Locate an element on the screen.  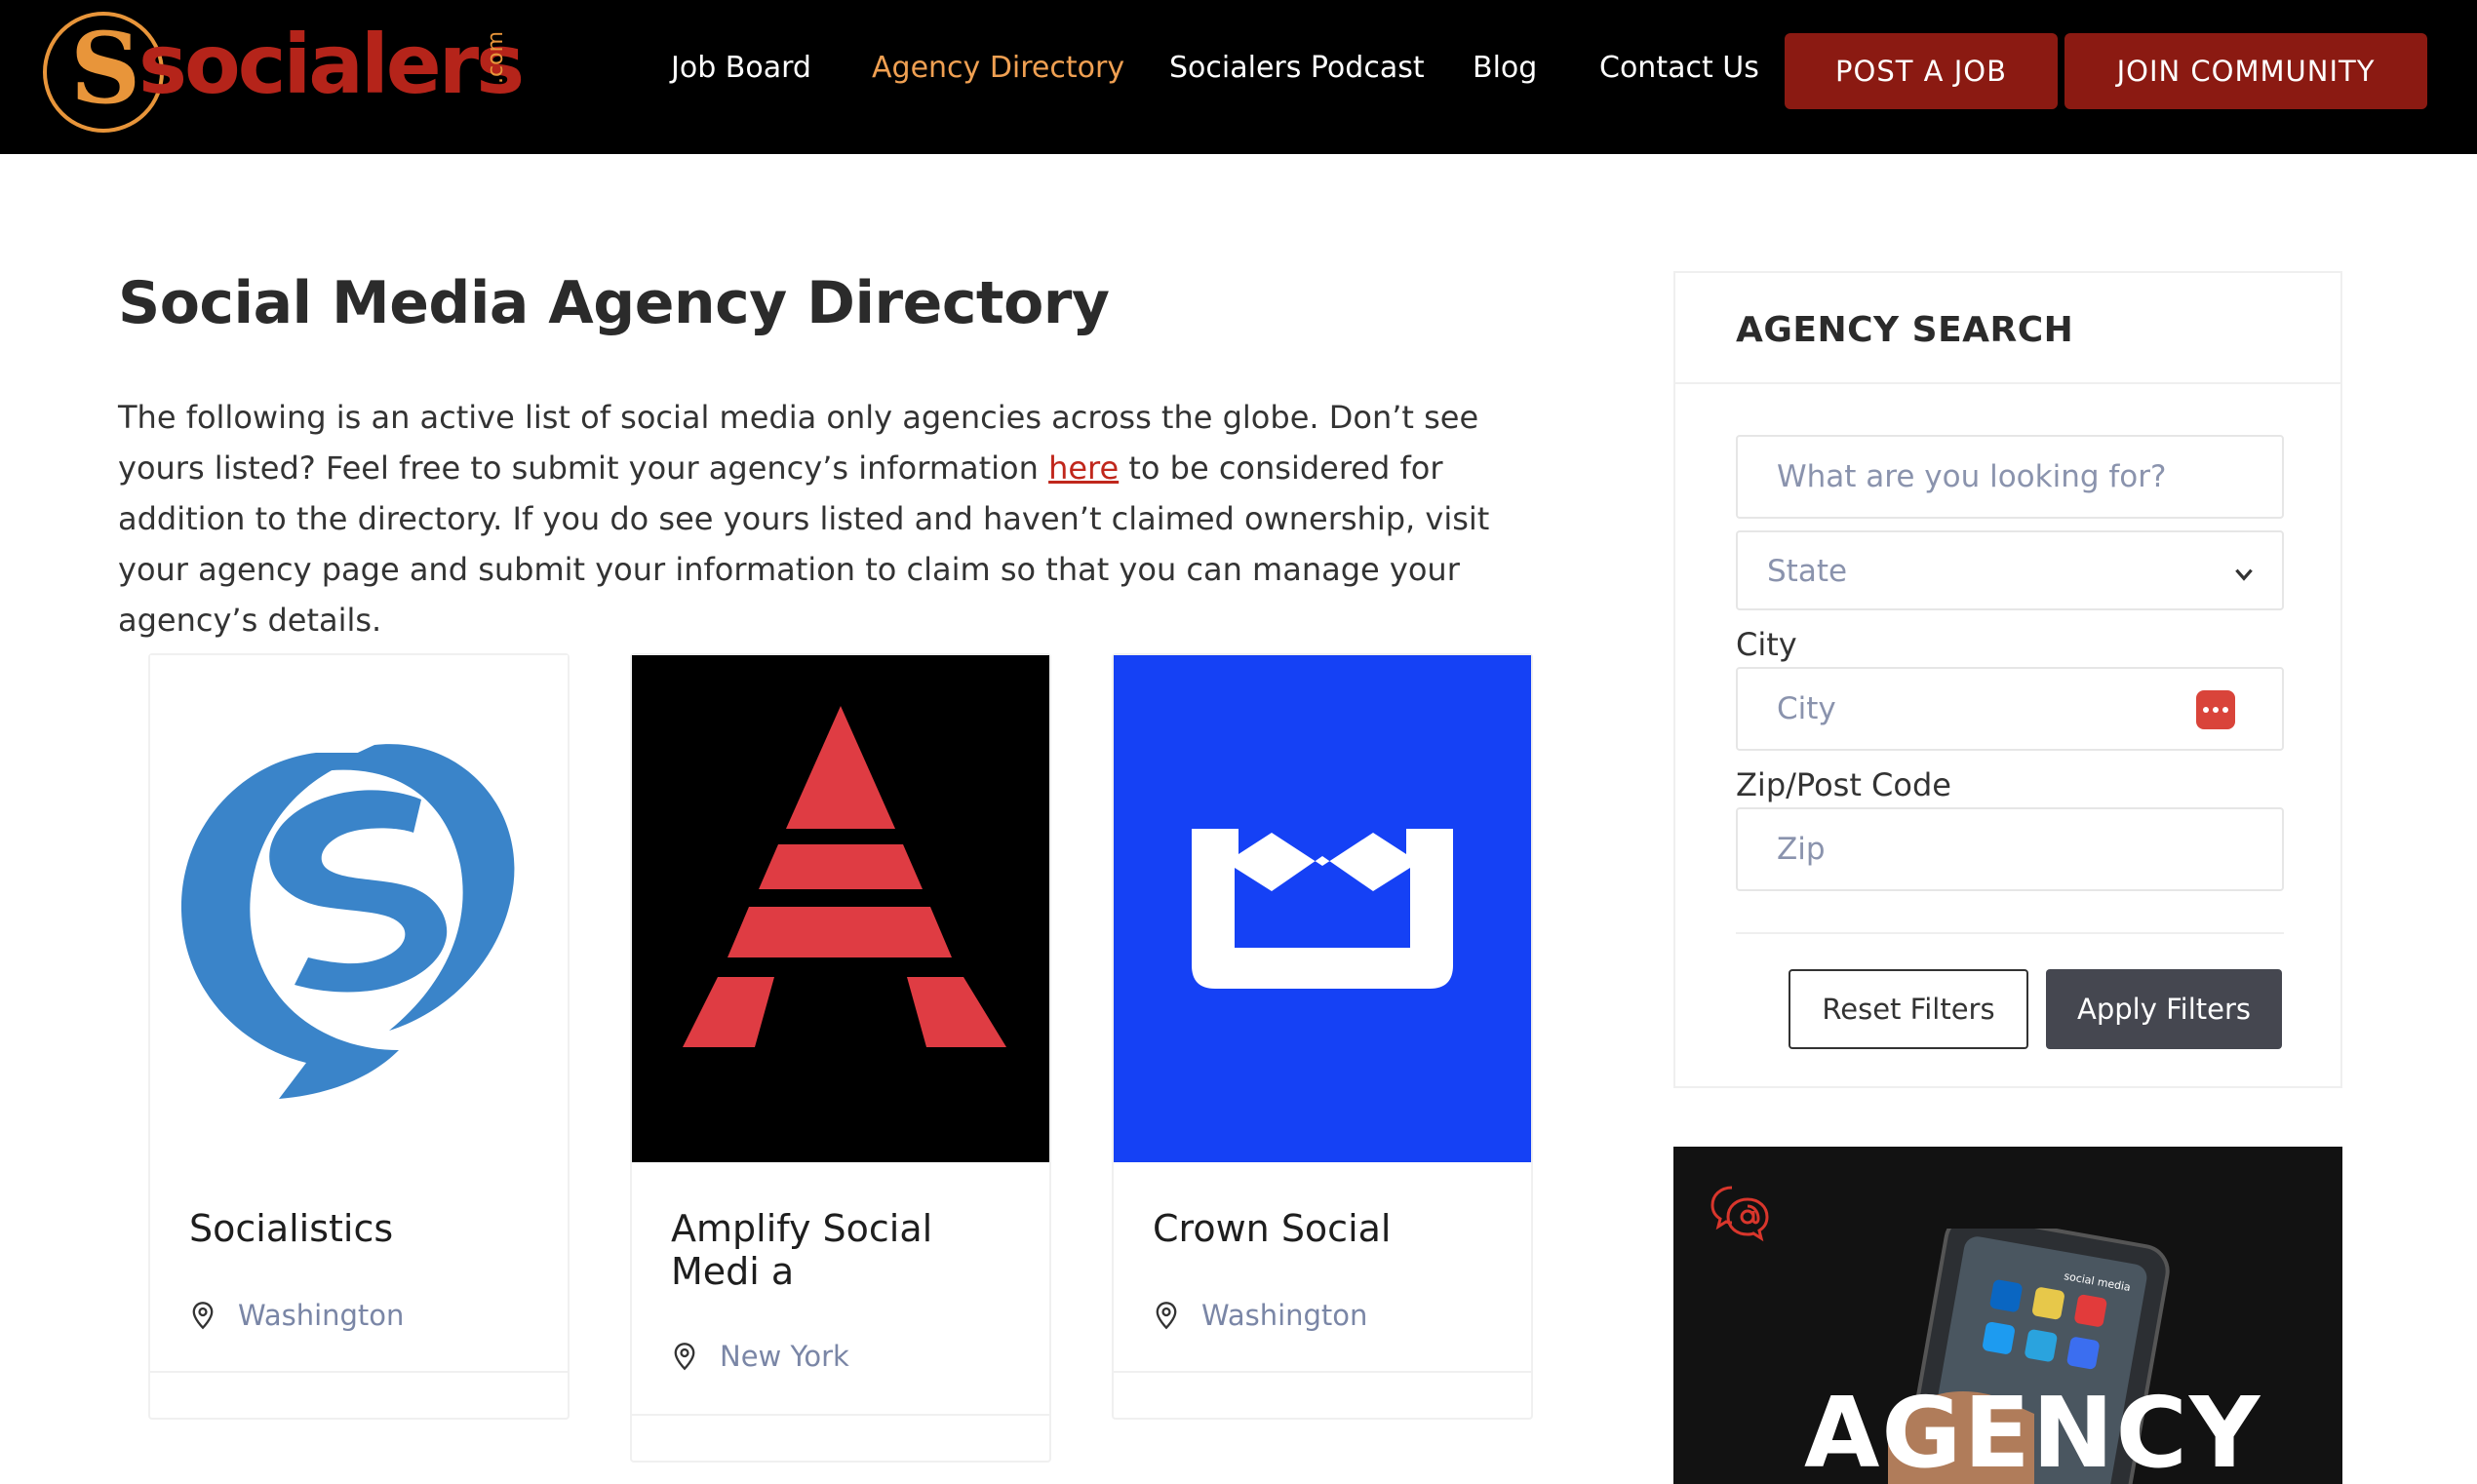
agency-logo-crown-social is located at coordinates (1322, 908).